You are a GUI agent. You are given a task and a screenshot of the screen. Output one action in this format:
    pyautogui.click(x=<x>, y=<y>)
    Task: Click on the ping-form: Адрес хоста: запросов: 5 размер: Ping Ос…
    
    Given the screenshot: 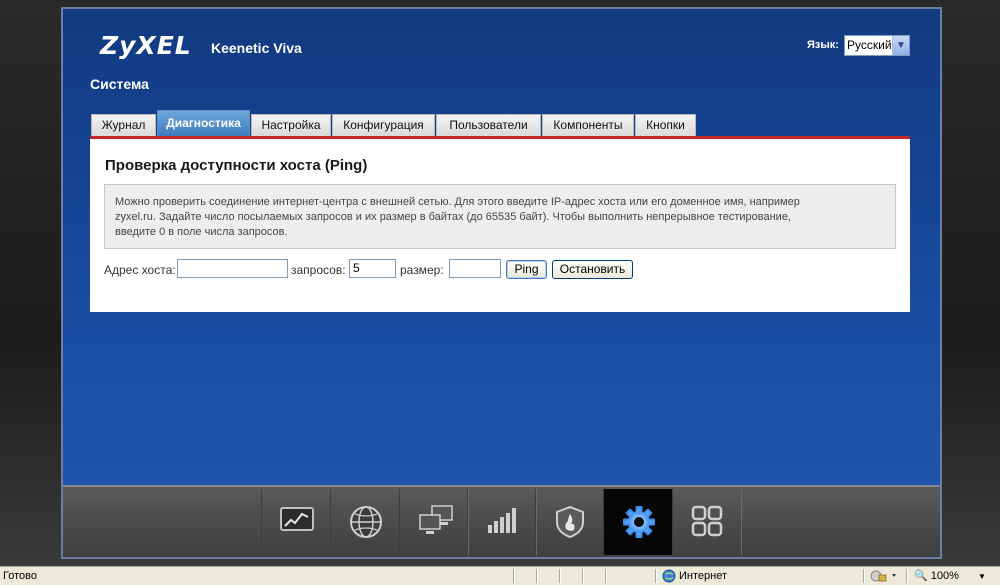 What is the action you would take?
    pyautogui.click(x=499, y=270)
    